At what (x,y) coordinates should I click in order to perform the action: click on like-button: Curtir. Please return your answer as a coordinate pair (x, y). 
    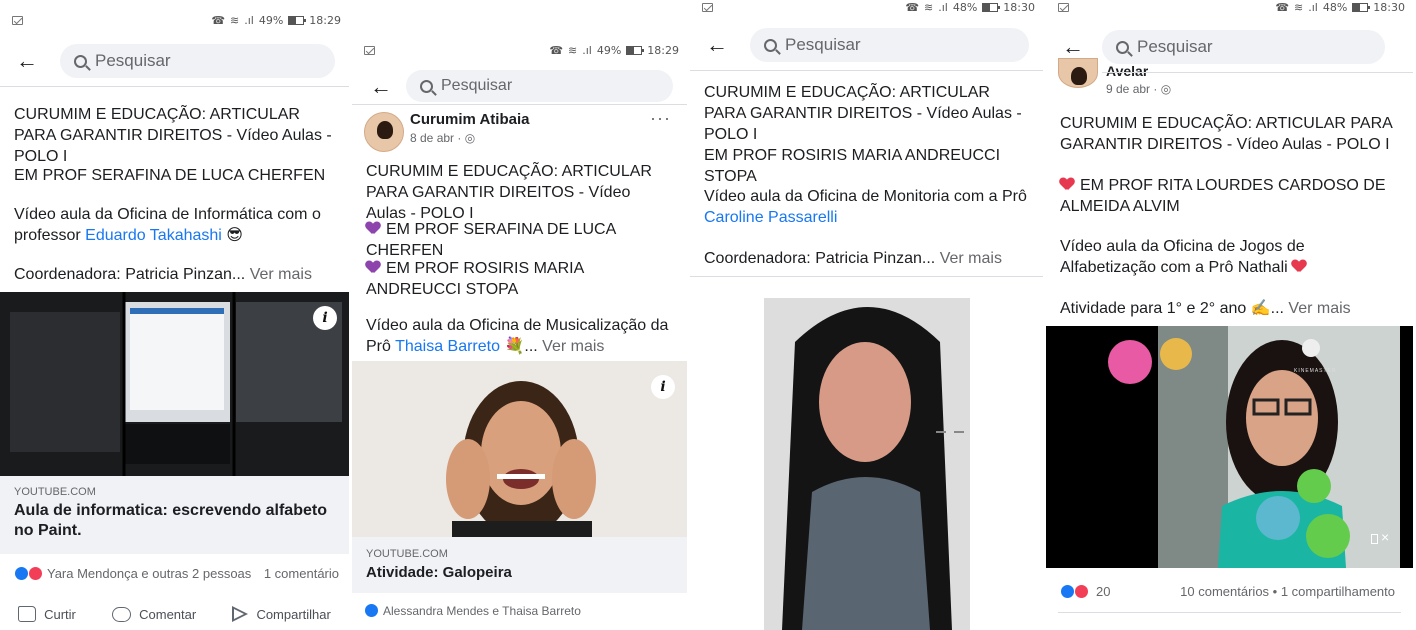
    Looking at the image, I should click on (47, 614).